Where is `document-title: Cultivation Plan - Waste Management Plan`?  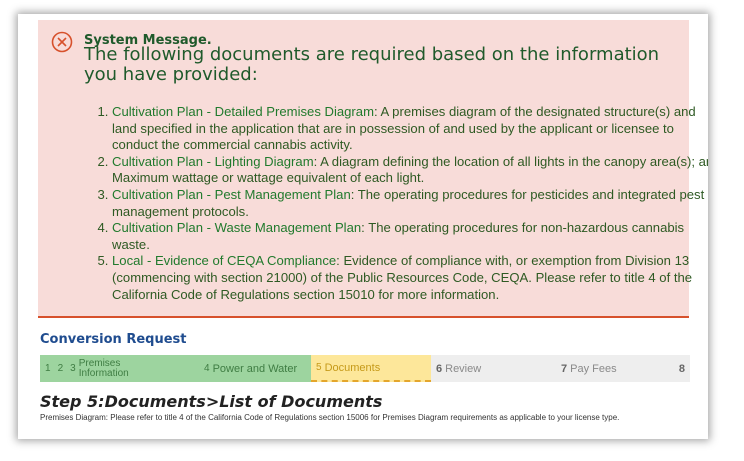
document-title: Cultivation Plan - Waste Management Plan is located at coordinates (237, 228).